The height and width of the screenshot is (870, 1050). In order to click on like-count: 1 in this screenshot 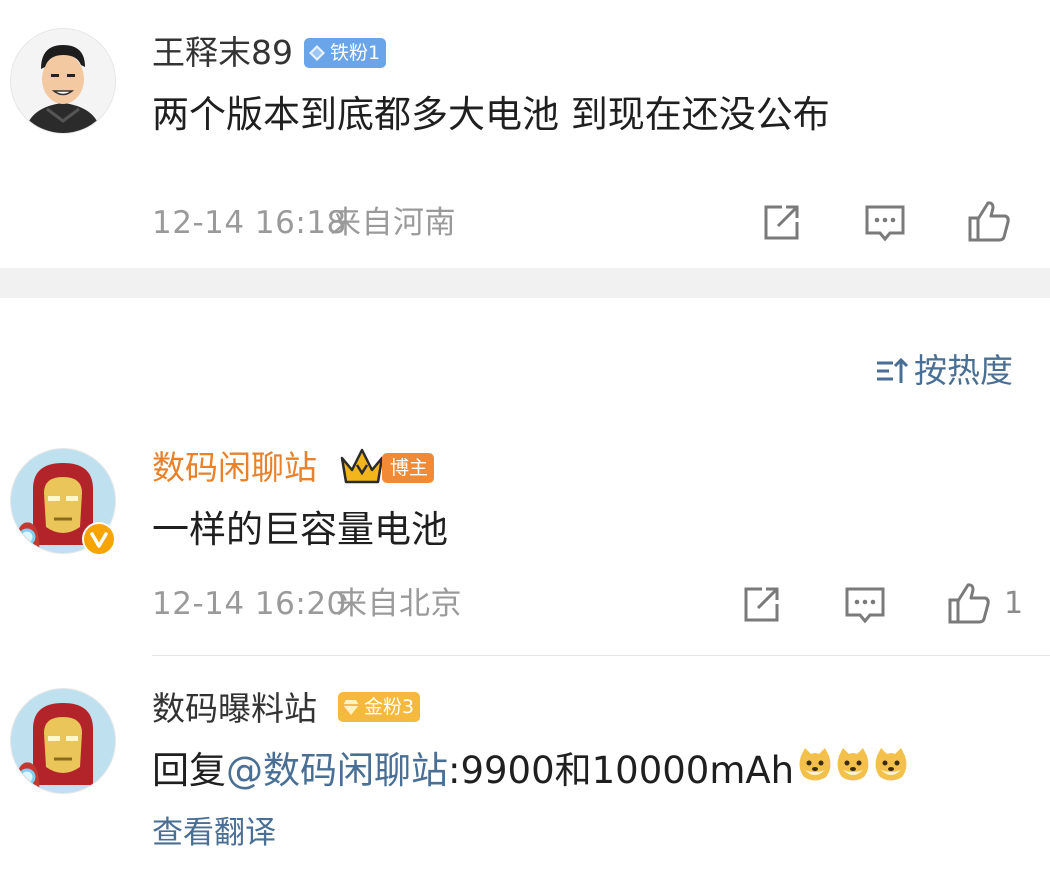, I will do `click(1014, 603)`.